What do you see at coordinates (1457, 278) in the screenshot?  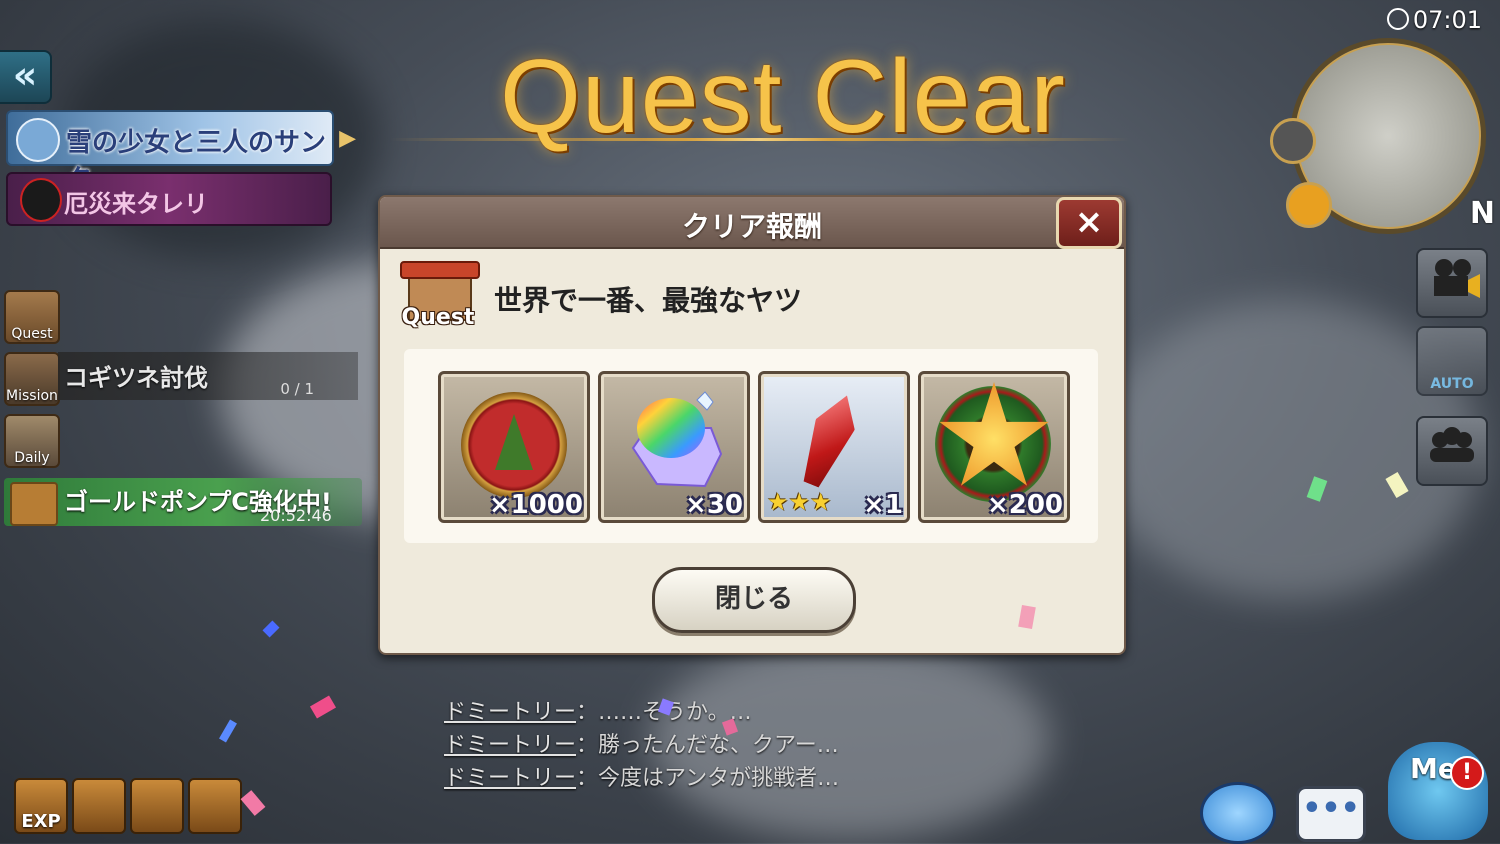 I see `camera-icon` at bounding box center [1457, 278].